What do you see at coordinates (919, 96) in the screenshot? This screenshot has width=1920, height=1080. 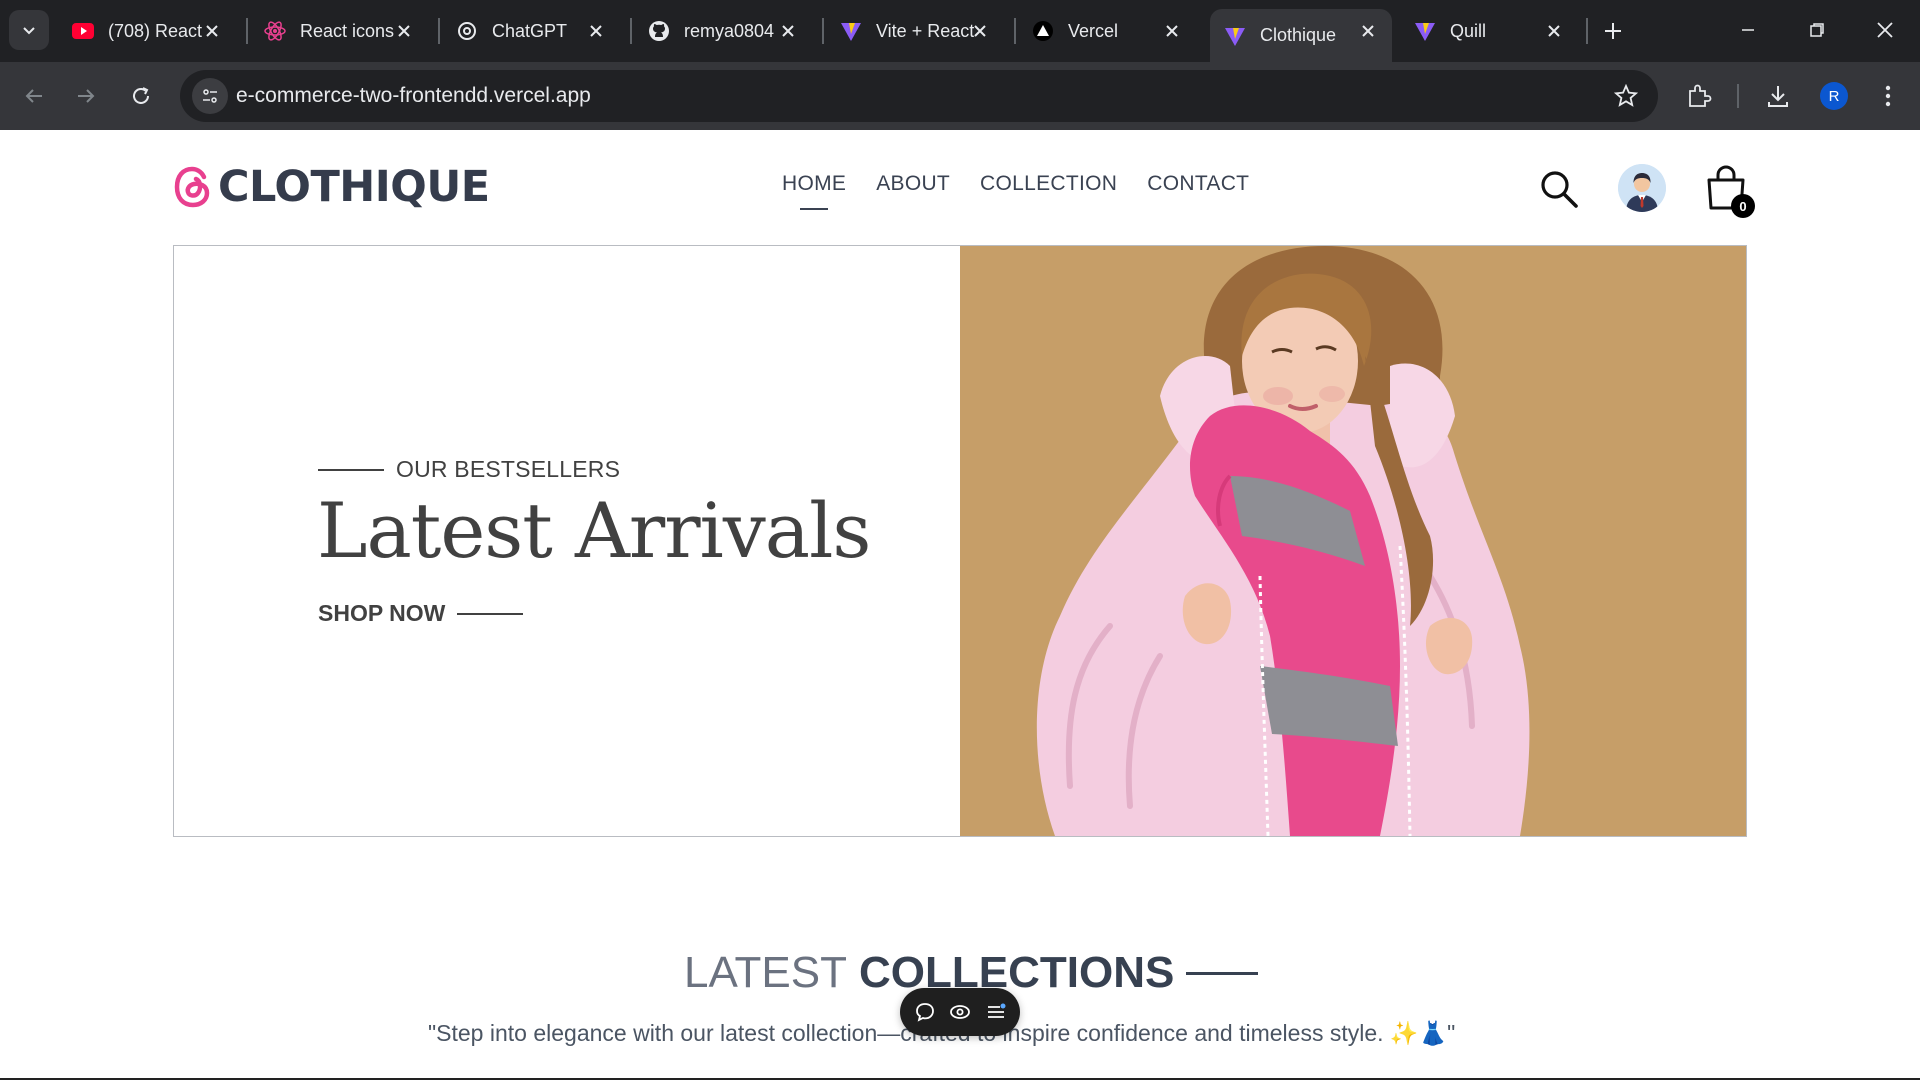 I see `address-bar: e-commerce-two-frontendd.vercel.app` at bounding box center [919, 96].